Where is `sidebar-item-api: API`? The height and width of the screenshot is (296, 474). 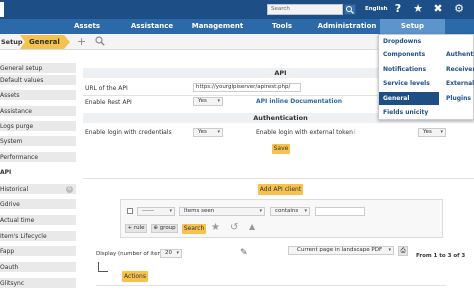
sidebar-item-api: API is located at coordinates (38, 172).